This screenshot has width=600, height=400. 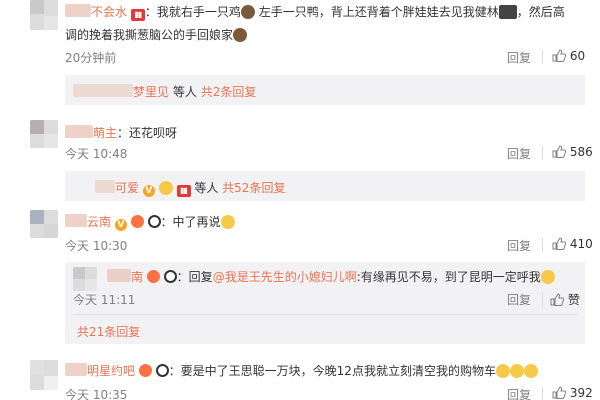 I want to click on sub-reply-line: 南 ：回复@我是王先生的小媳妇儿啊:有缘再见不易，到了昆明一定呼我, so click(x=331, y=276).